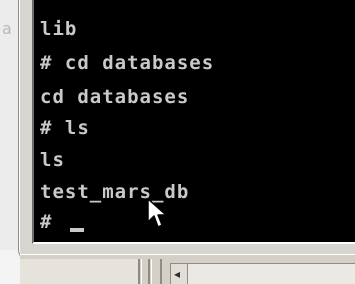 The image size is (355, 284). Describe the element at coordinates (157, 213) in the screenshot. I see `mouse-pointer-arrow-icon` at that location.